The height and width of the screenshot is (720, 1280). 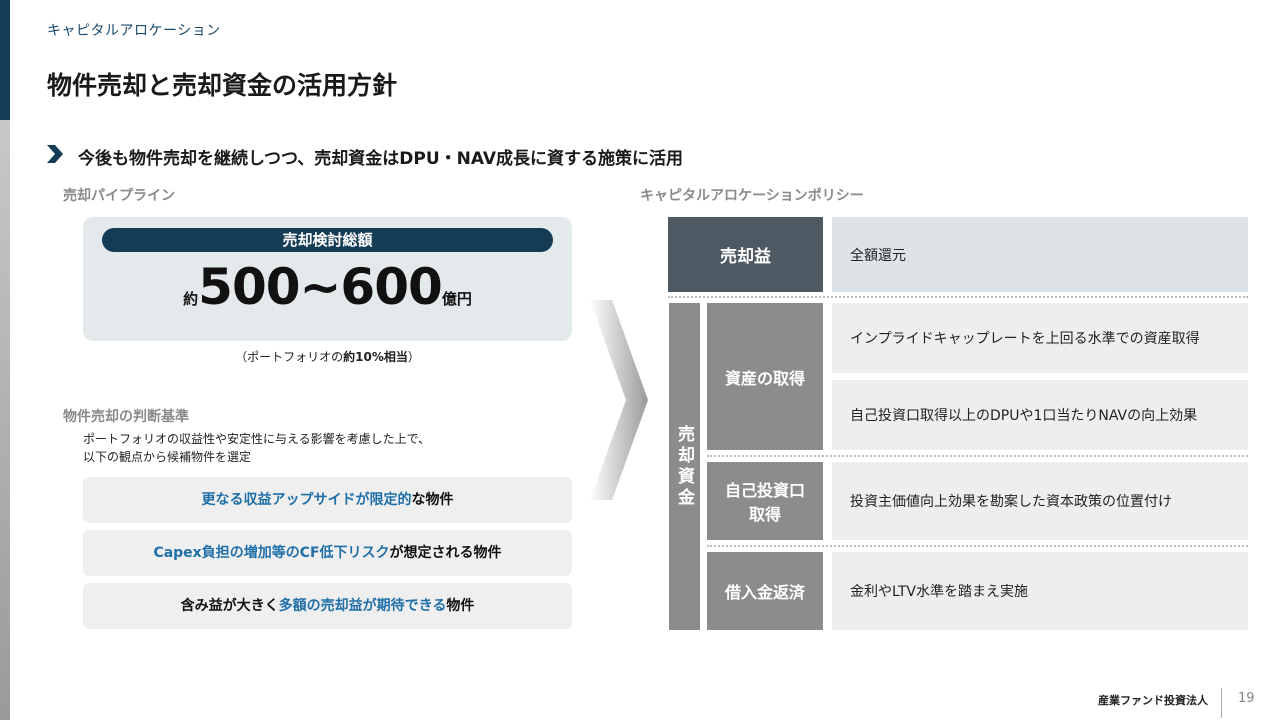 I want to click on pipeline-amount: 約500~600億円, so click(x=327, y=287).